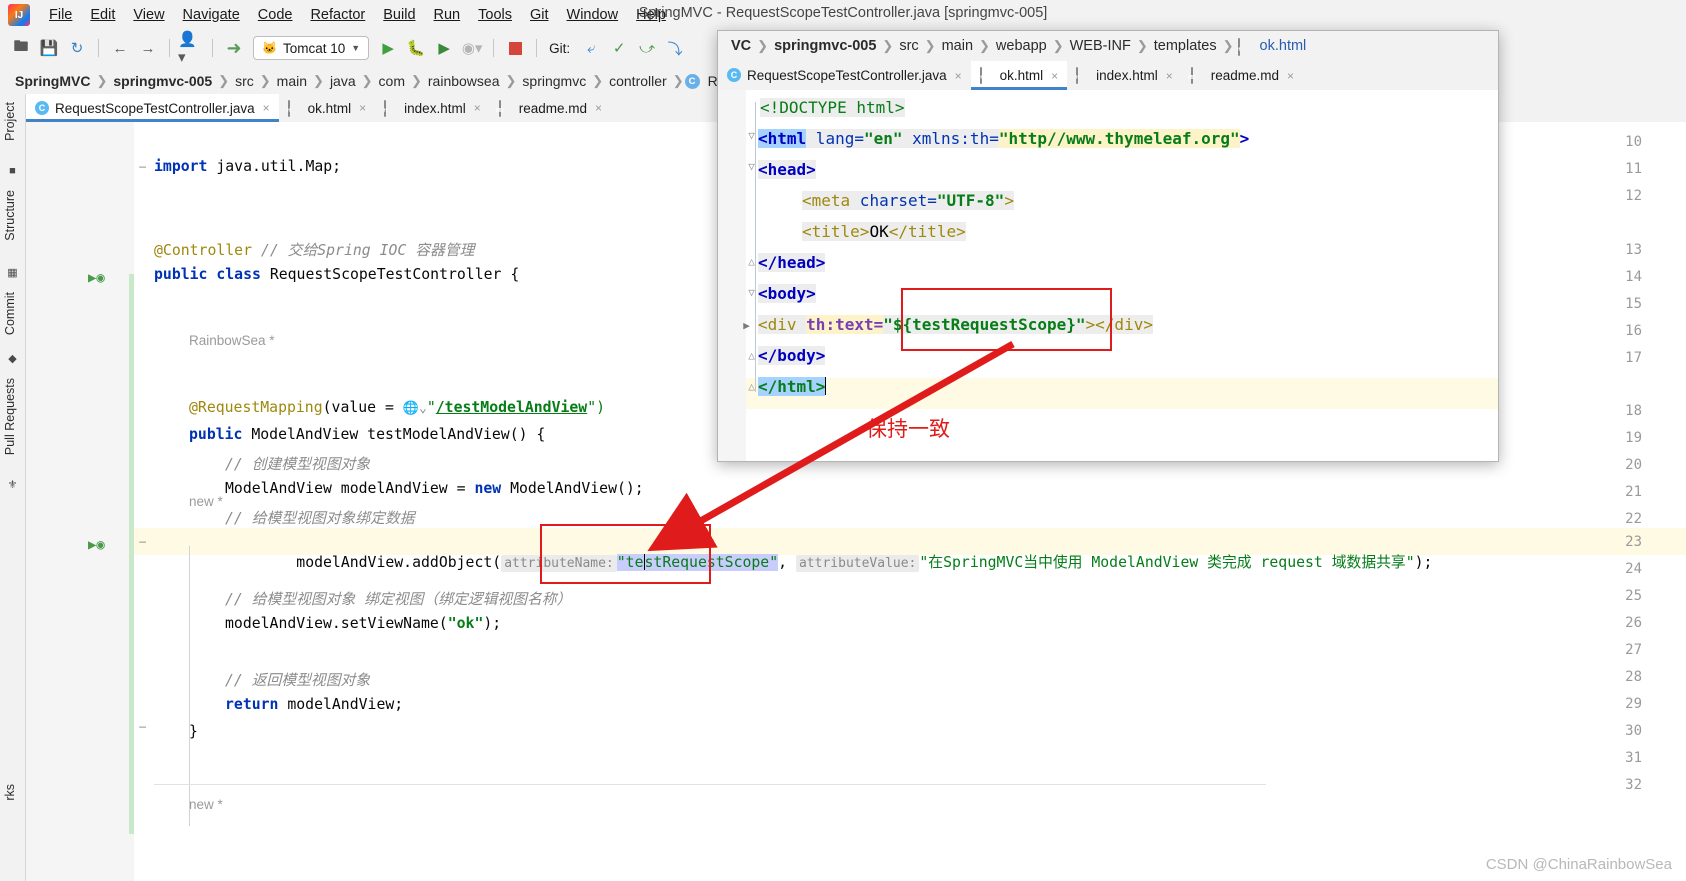 Image resolution: width=1686 pixels, height=881 pixels. Describe the element at coordinates (399, 15) in the screenshot. I see `menu-build: Build` at that location.